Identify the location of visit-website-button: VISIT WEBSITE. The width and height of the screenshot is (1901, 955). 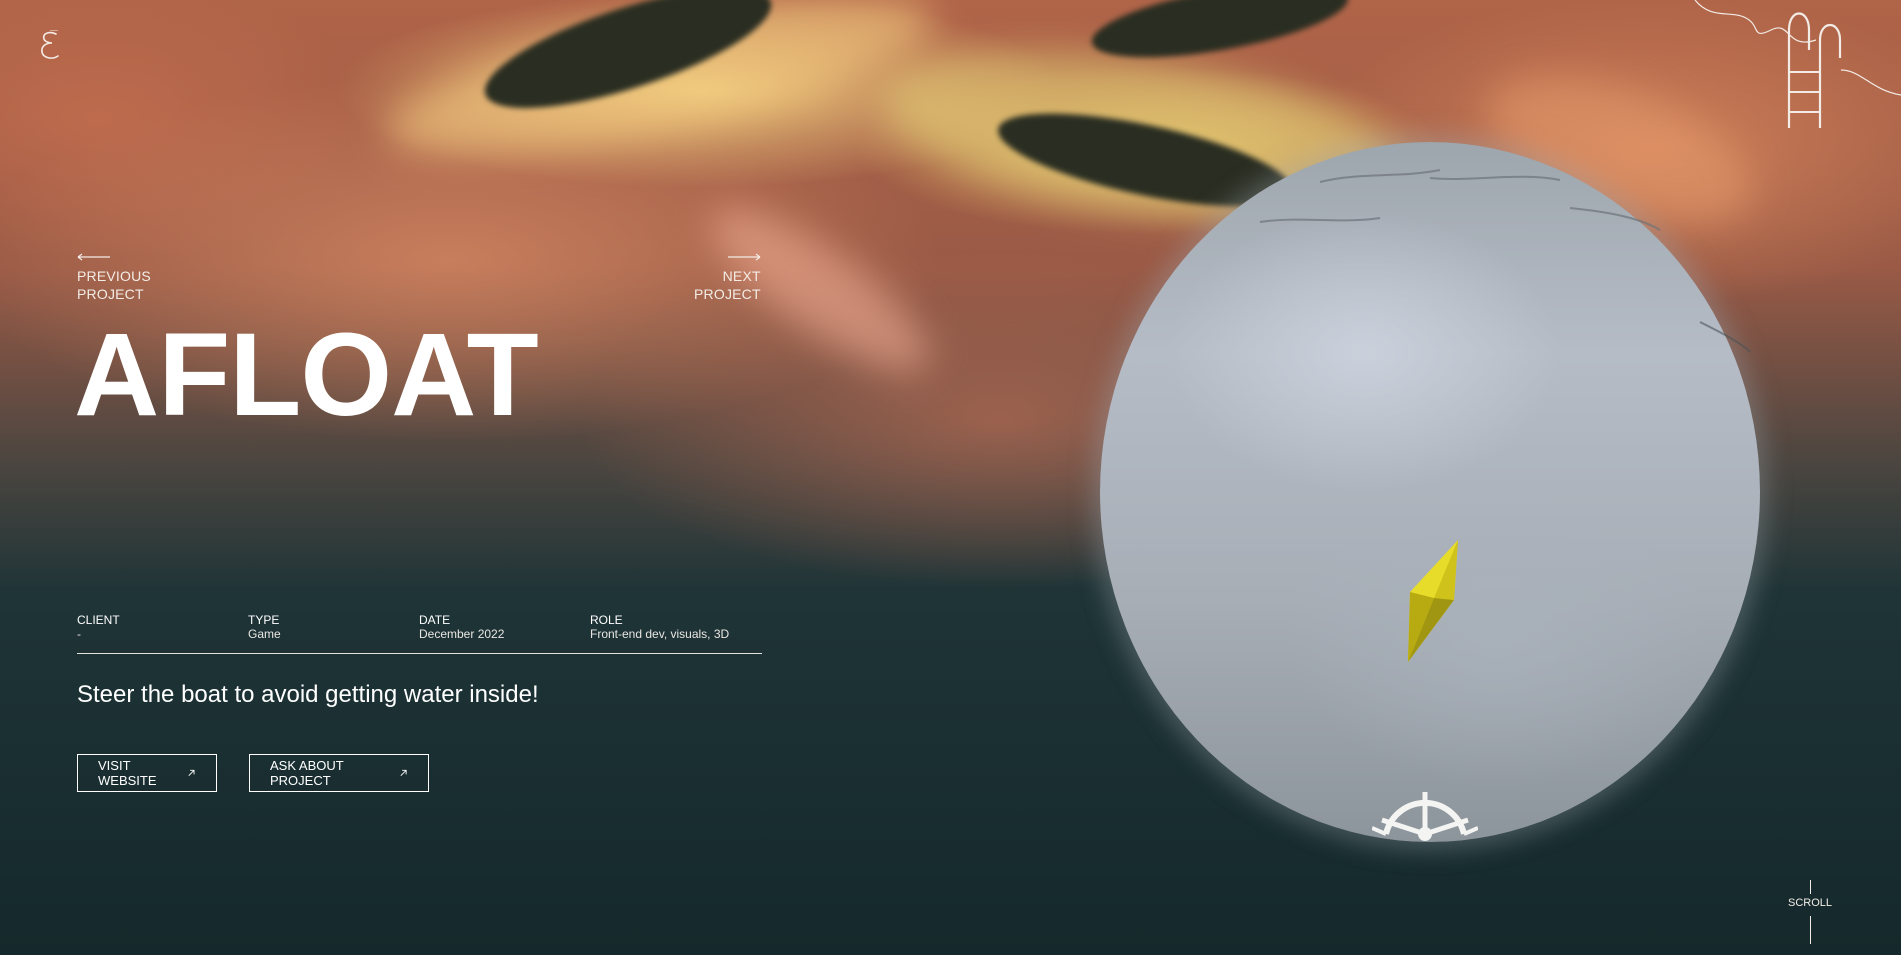
(147, 773).